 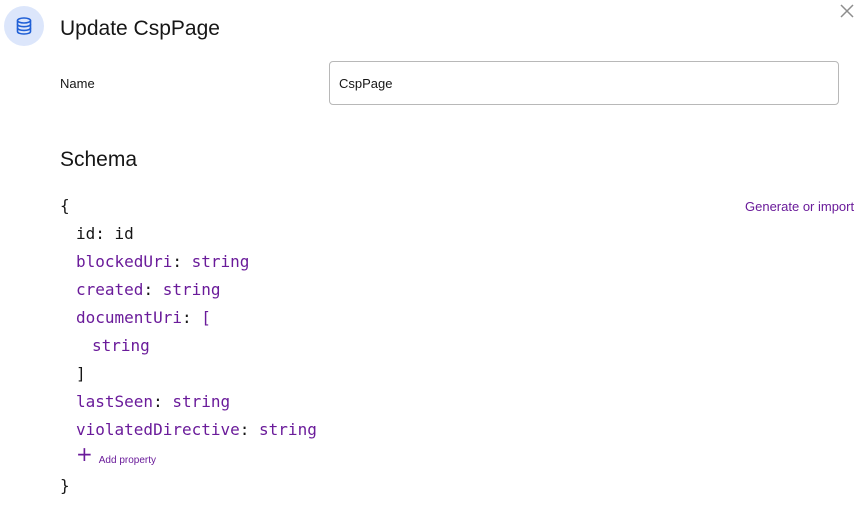 I want to click on plus-icon: +, so click(x=84, y=454).